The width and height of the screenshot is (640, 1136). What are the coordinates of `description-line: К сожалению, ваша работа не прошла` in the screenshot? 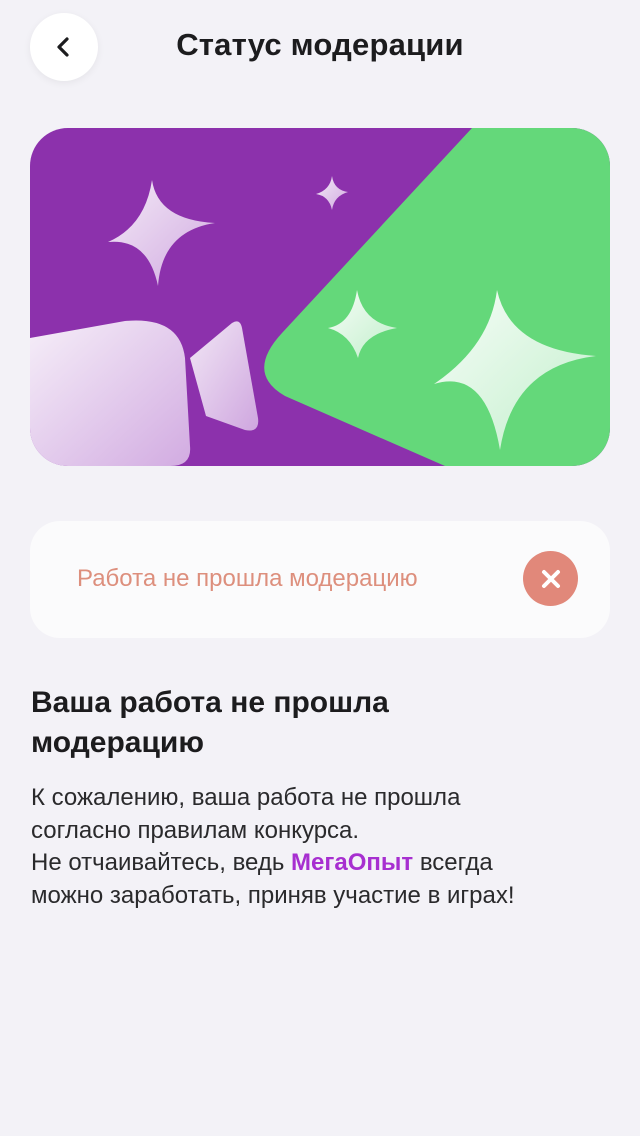 It's located at (246, 797).